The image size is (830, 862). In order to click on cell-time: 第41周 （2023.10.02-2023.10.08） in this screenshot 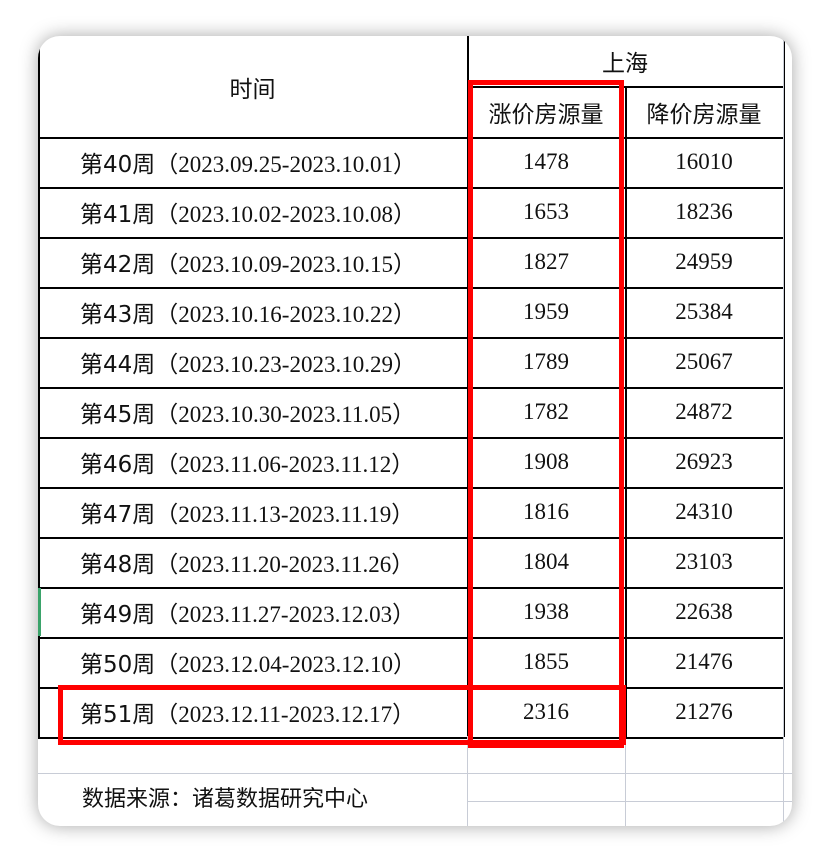, I will do `click(272, 212)`.